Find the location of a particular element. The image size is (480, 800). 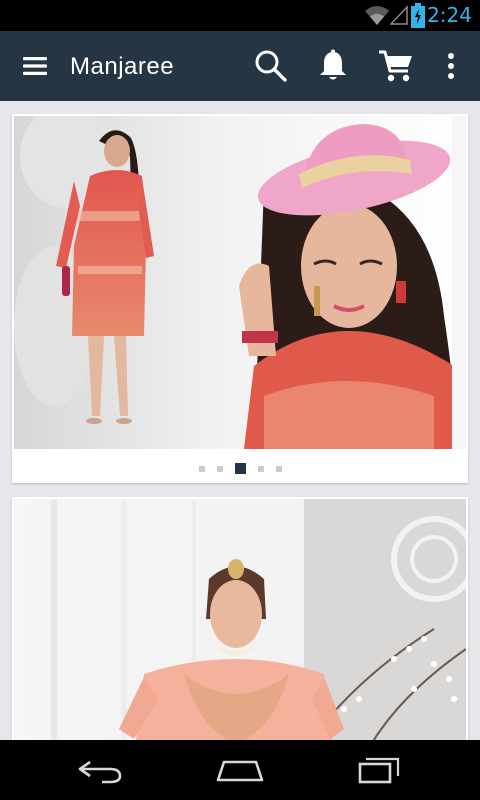

app-title: Manjaree is located at coordinates (122, 66).